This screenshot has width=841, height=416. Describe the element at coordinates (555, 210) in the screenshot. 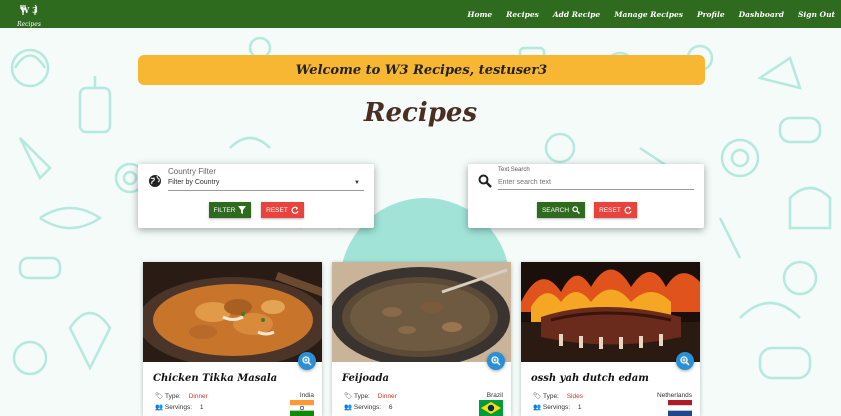

I see `search-button-label: Search` at that location.